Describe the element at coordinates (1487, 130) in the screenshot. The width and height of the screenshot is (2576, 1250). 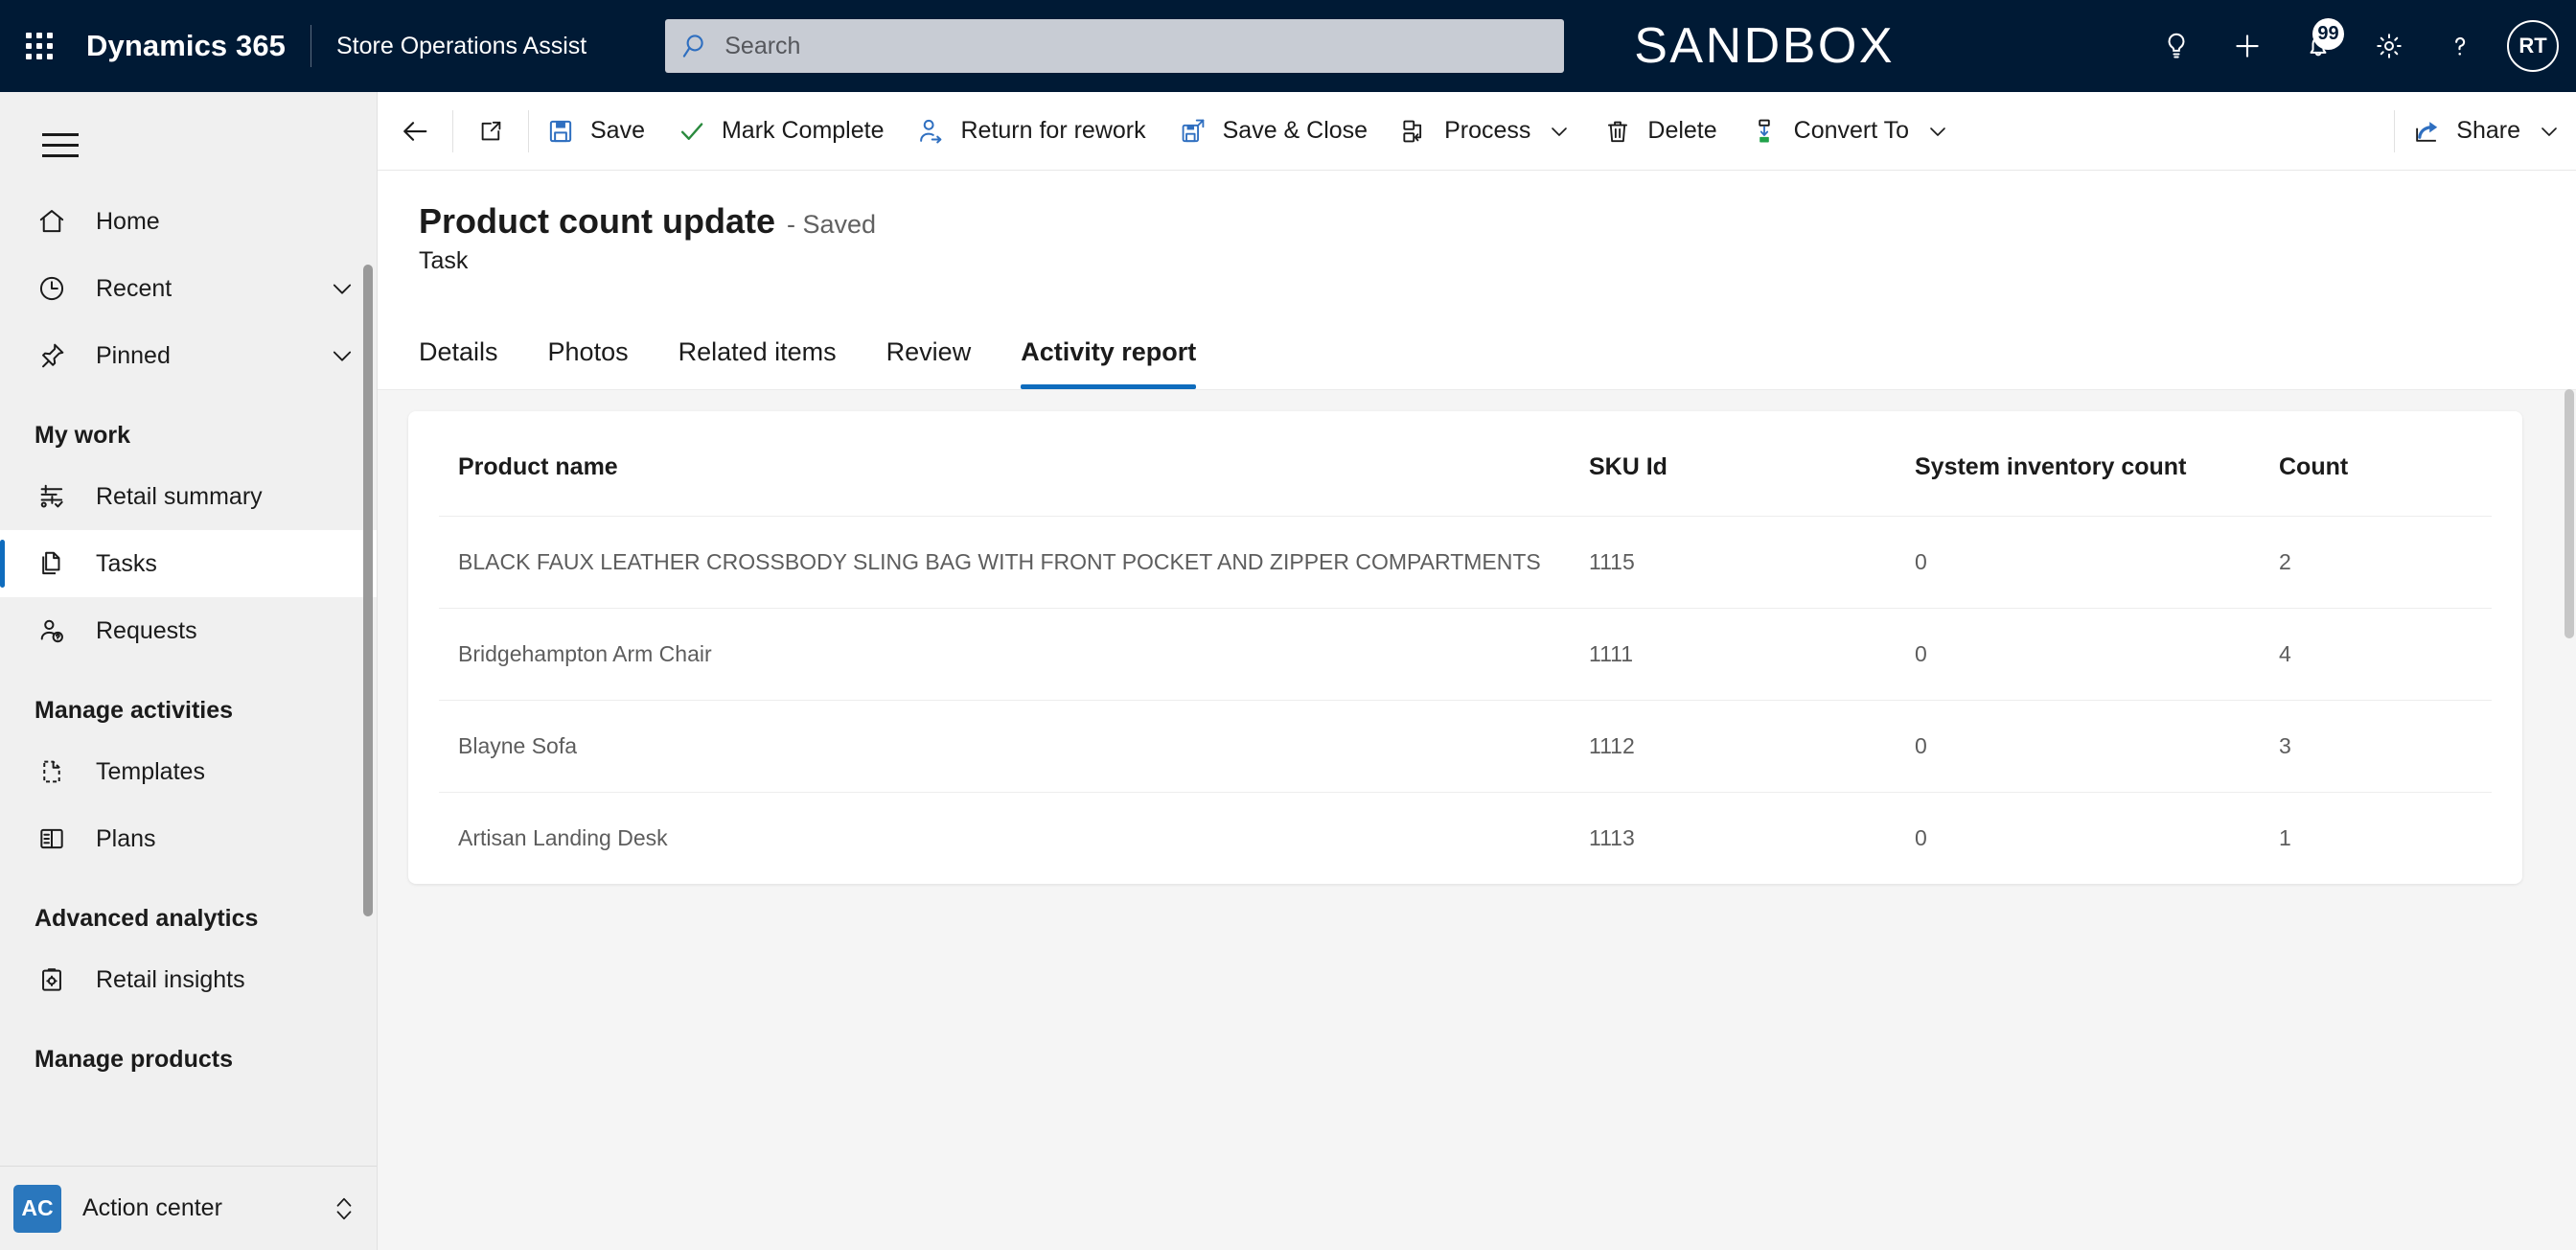
I see `process-label: Process` at that location.